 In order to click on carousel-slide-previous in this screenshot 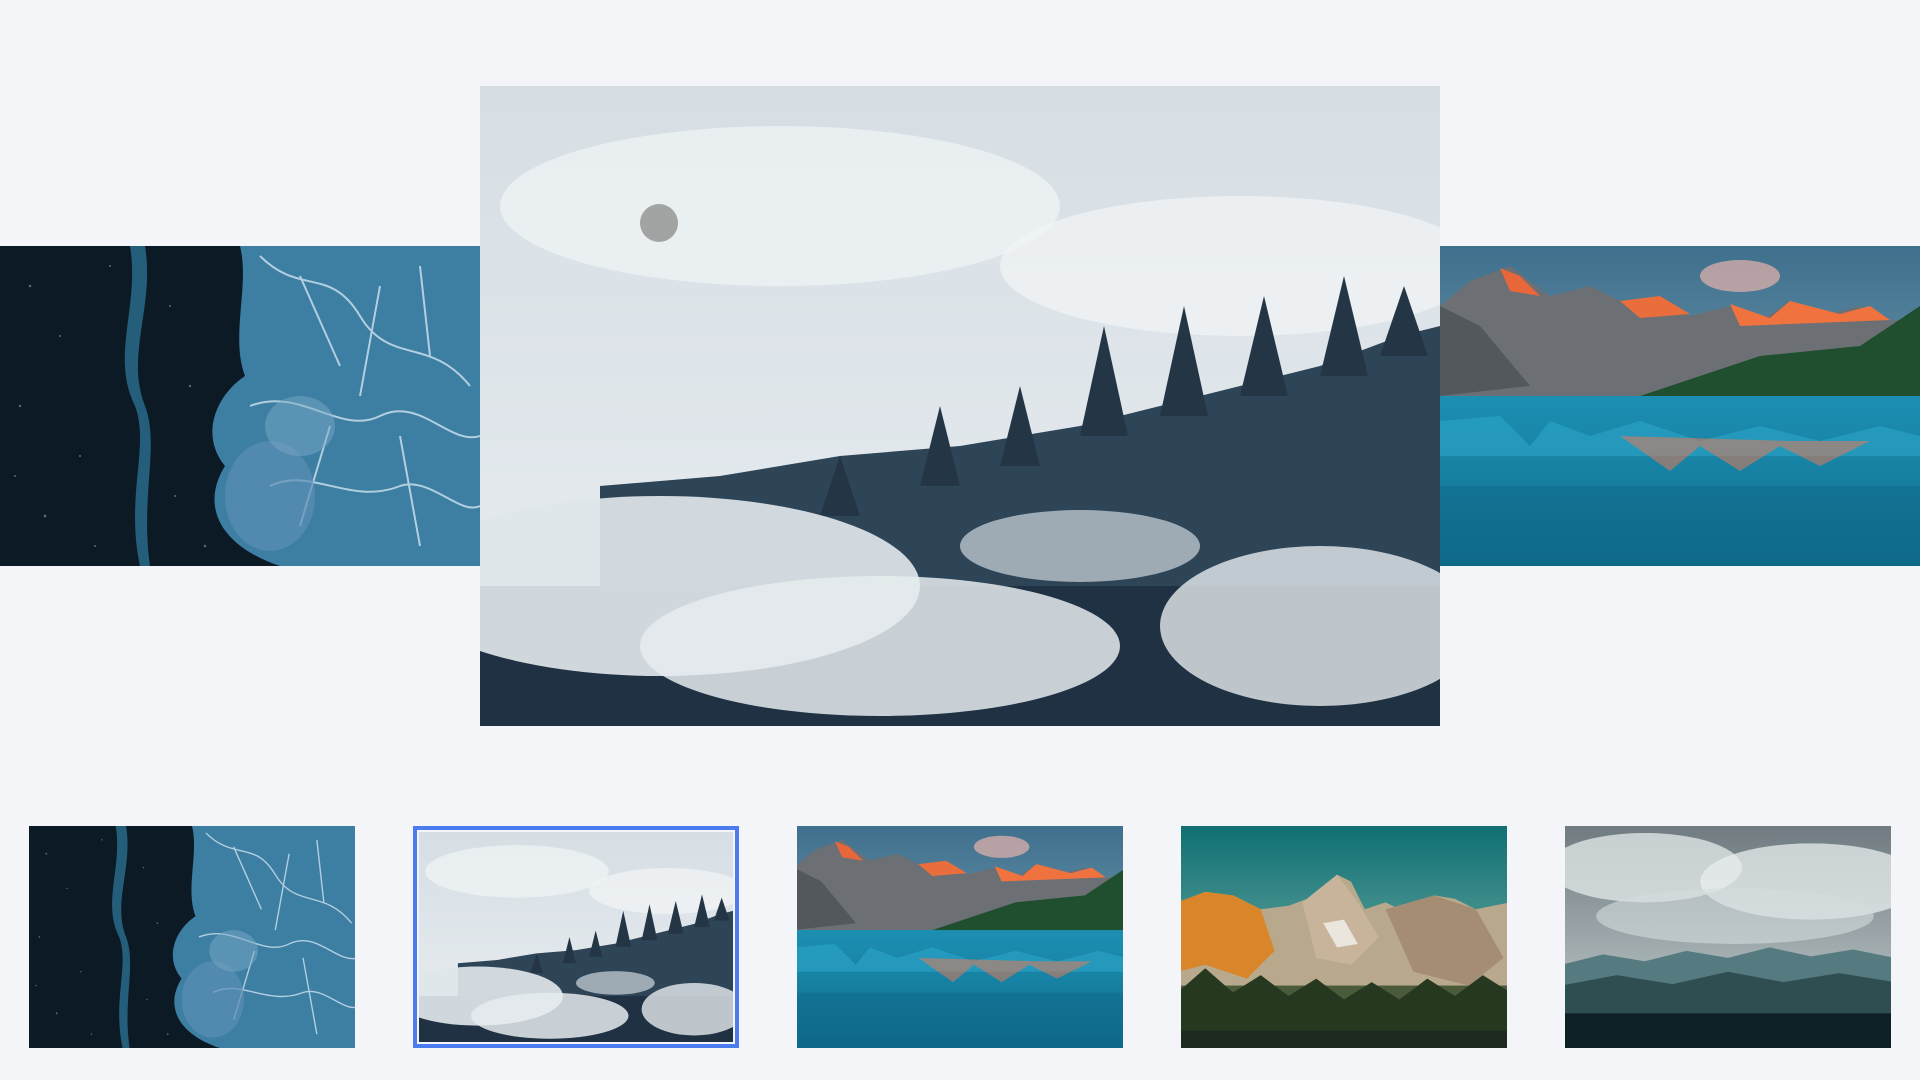, I will do `click(240, 406)`.